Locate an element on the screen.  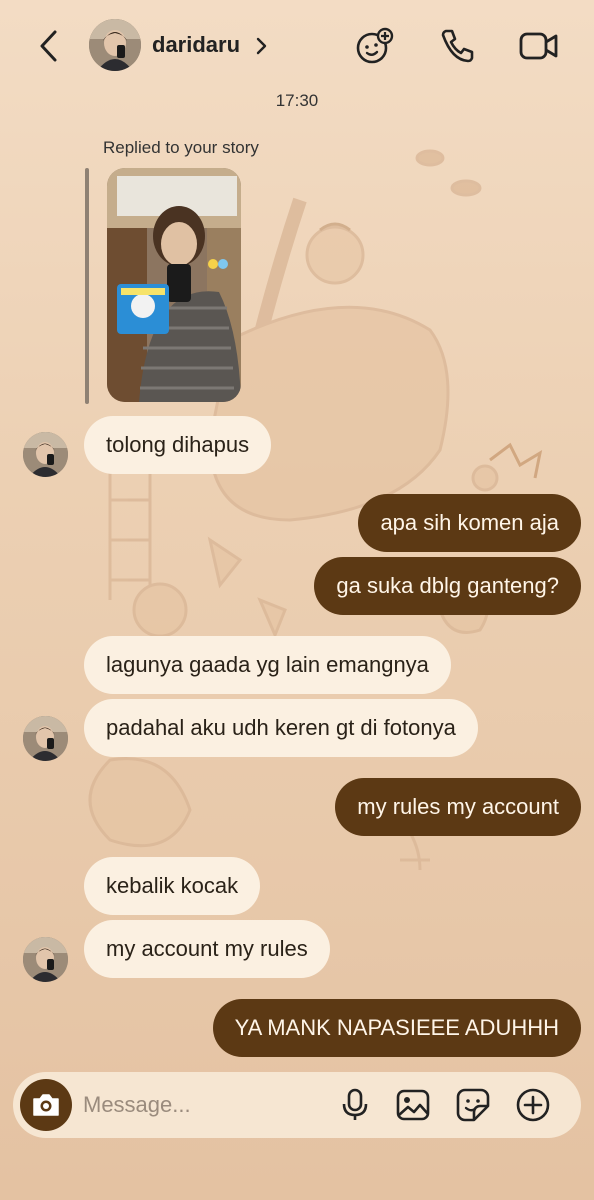
gallery-button is located at coordinates (413, 1105).